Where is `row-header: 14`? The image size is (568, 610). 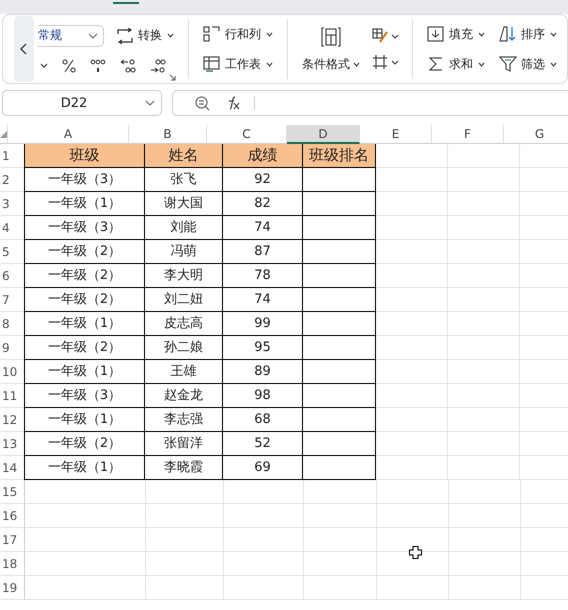 row-header: 14 is located at coordinates (12, 468).